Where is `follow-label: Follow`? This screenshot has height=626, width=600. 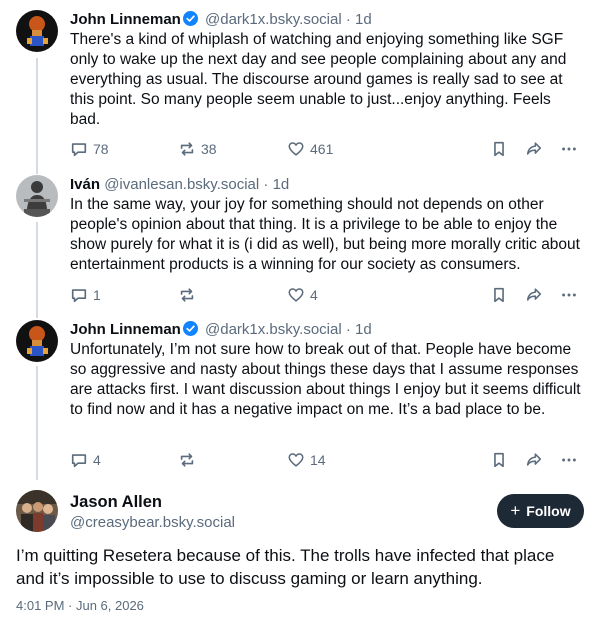 follow-label: Follow is located at coordinates (548, 511).